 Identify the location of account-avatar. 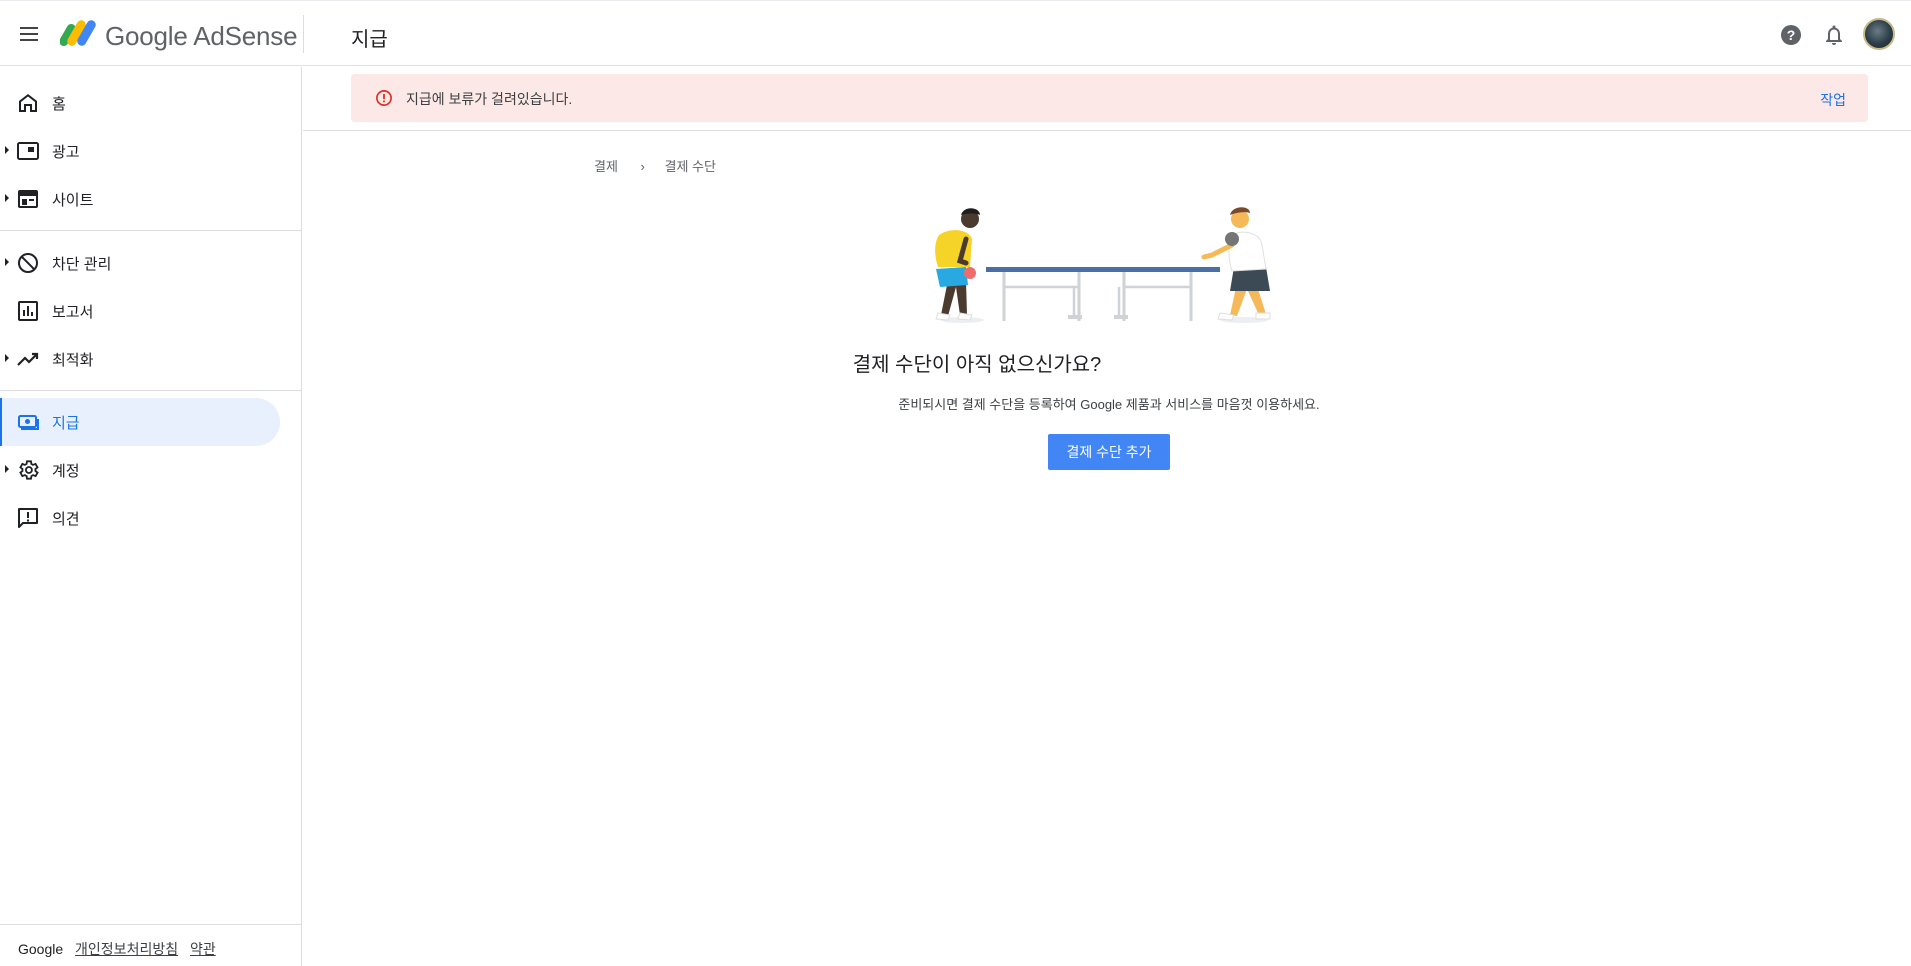
(1879, 34).